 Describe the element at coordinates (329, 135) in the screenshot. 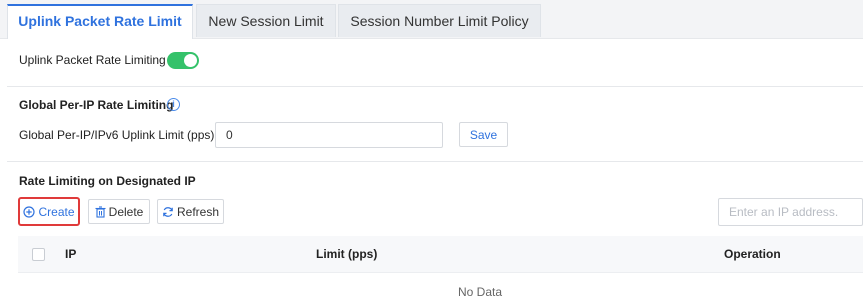

I see `global-limit-input` at that location.